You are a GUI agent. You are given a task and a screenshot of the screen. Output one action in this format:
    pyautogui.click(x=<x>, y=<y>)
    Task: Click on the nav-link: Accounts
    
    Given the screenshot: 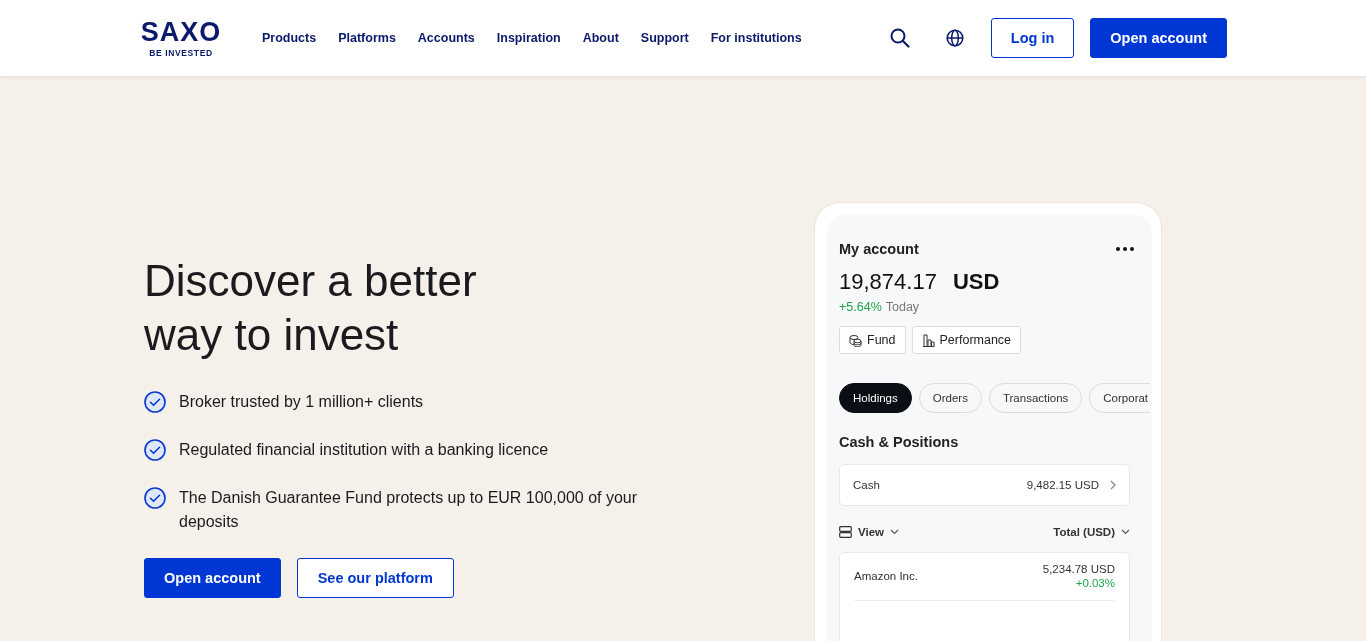 What is the action you would take?
    pyautogui.click(x=446, y=38)
    